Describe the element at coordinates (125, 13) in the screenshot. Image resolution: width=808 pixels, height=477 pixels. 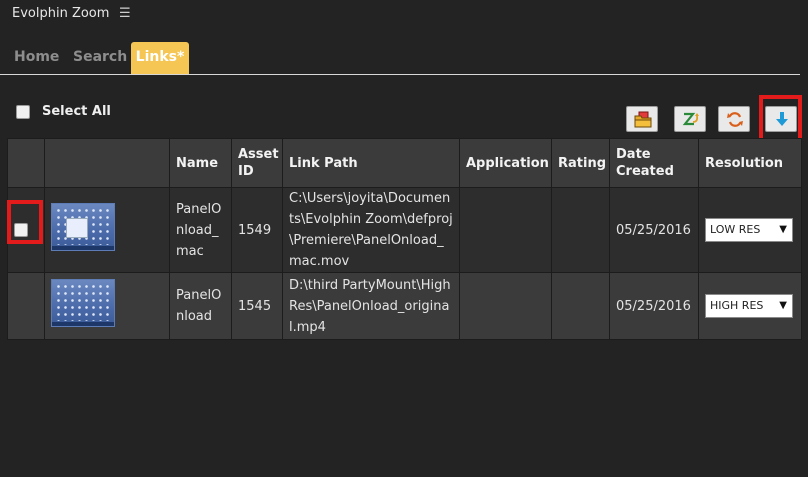
I see `hamburger-menu-icon: ☰` at that location.